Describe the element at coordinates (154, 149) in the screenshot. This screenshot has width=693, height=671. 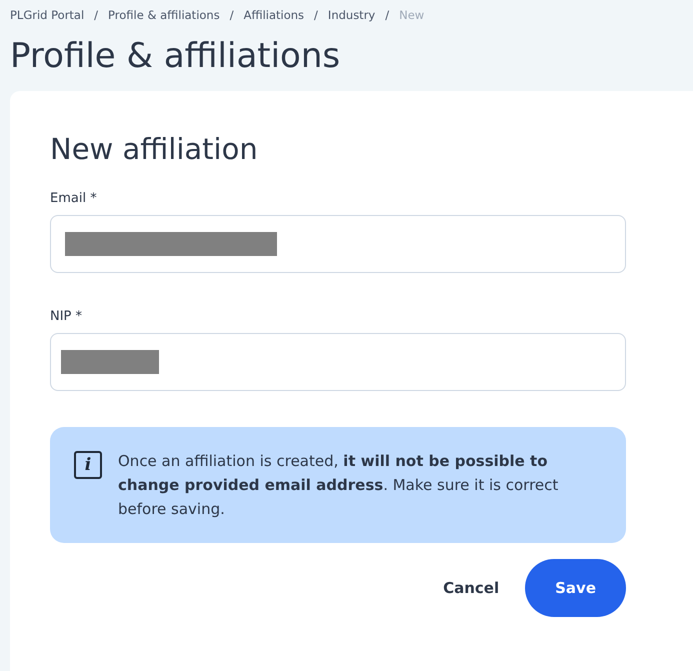
I see `form-title: New affiliation` at that location.